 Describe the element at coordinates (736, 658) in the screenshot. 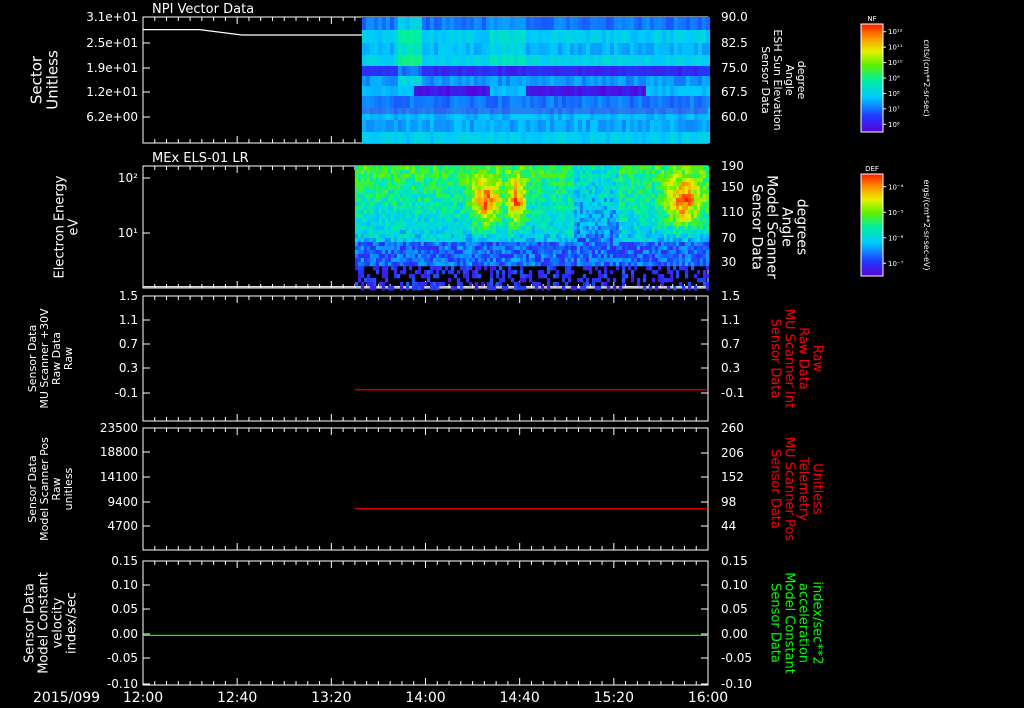

I see `right-tick-label: -0.05` at that location.